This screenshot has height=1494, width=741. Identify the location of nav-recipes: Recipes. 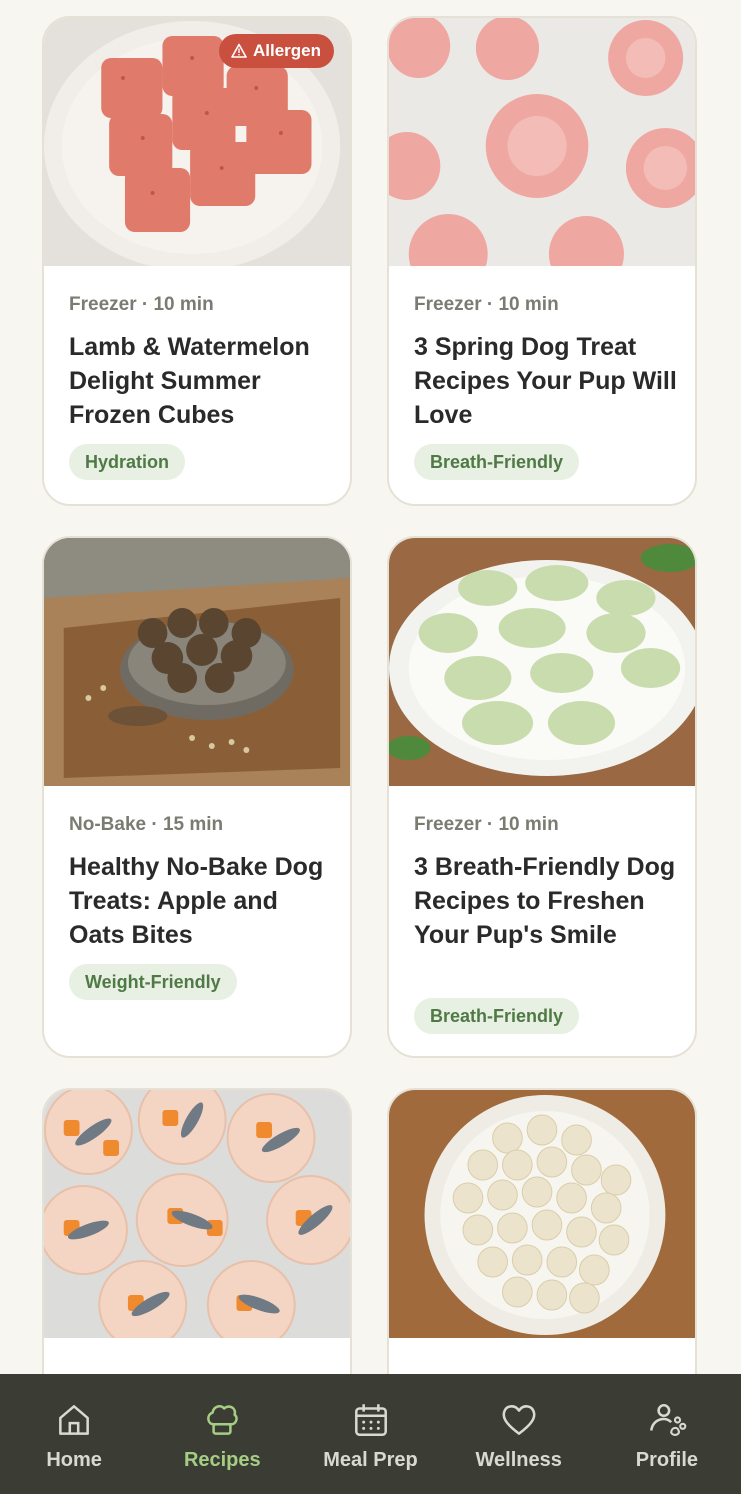
(222, 1434).